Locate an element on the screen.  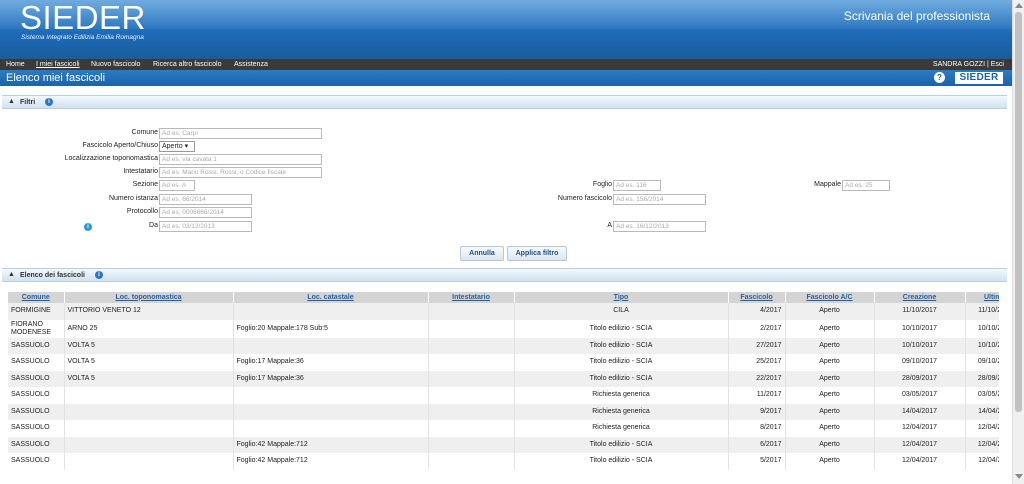
nav-ricerca-fascicolo: Ricerca altro fascicolo is located at coordinates (187, 64).